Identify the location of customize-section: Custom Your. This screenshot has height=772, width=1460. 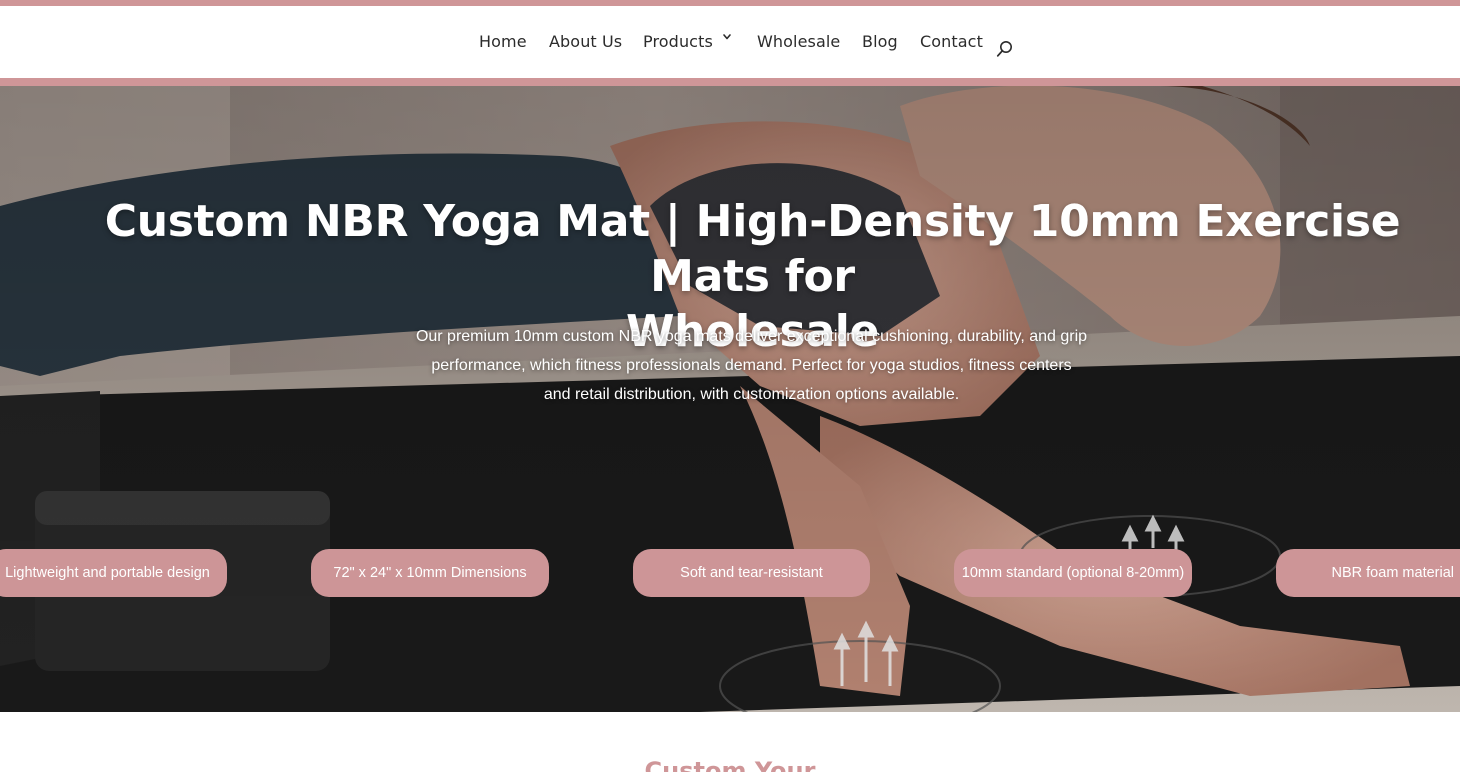
(730, 742).